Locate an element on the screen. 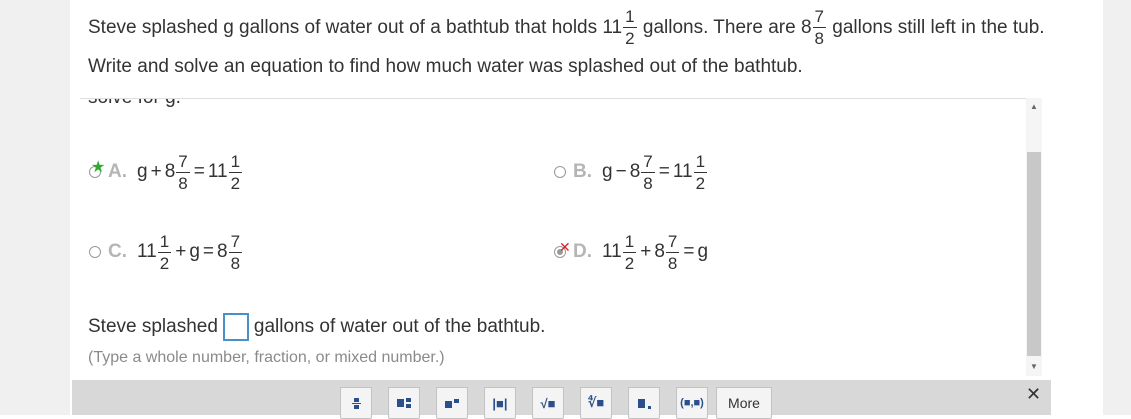 The width and height of the screenshot is (1131, 419). answer-prefix: Steve splashed is located at coordinates (153, 326).